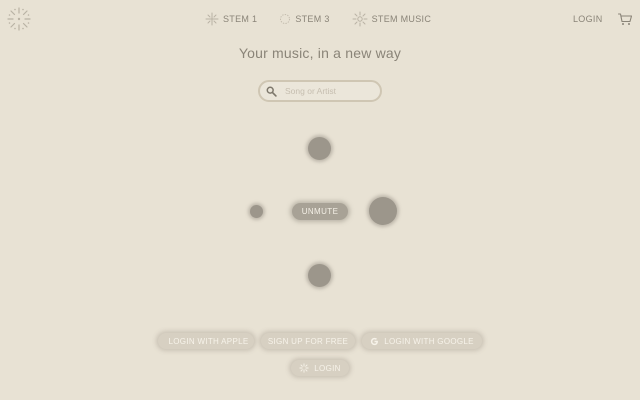  Describe the element at coordinates (312, 19) in the screenshot. I see `nav-item-label: STEM 3` at that location.